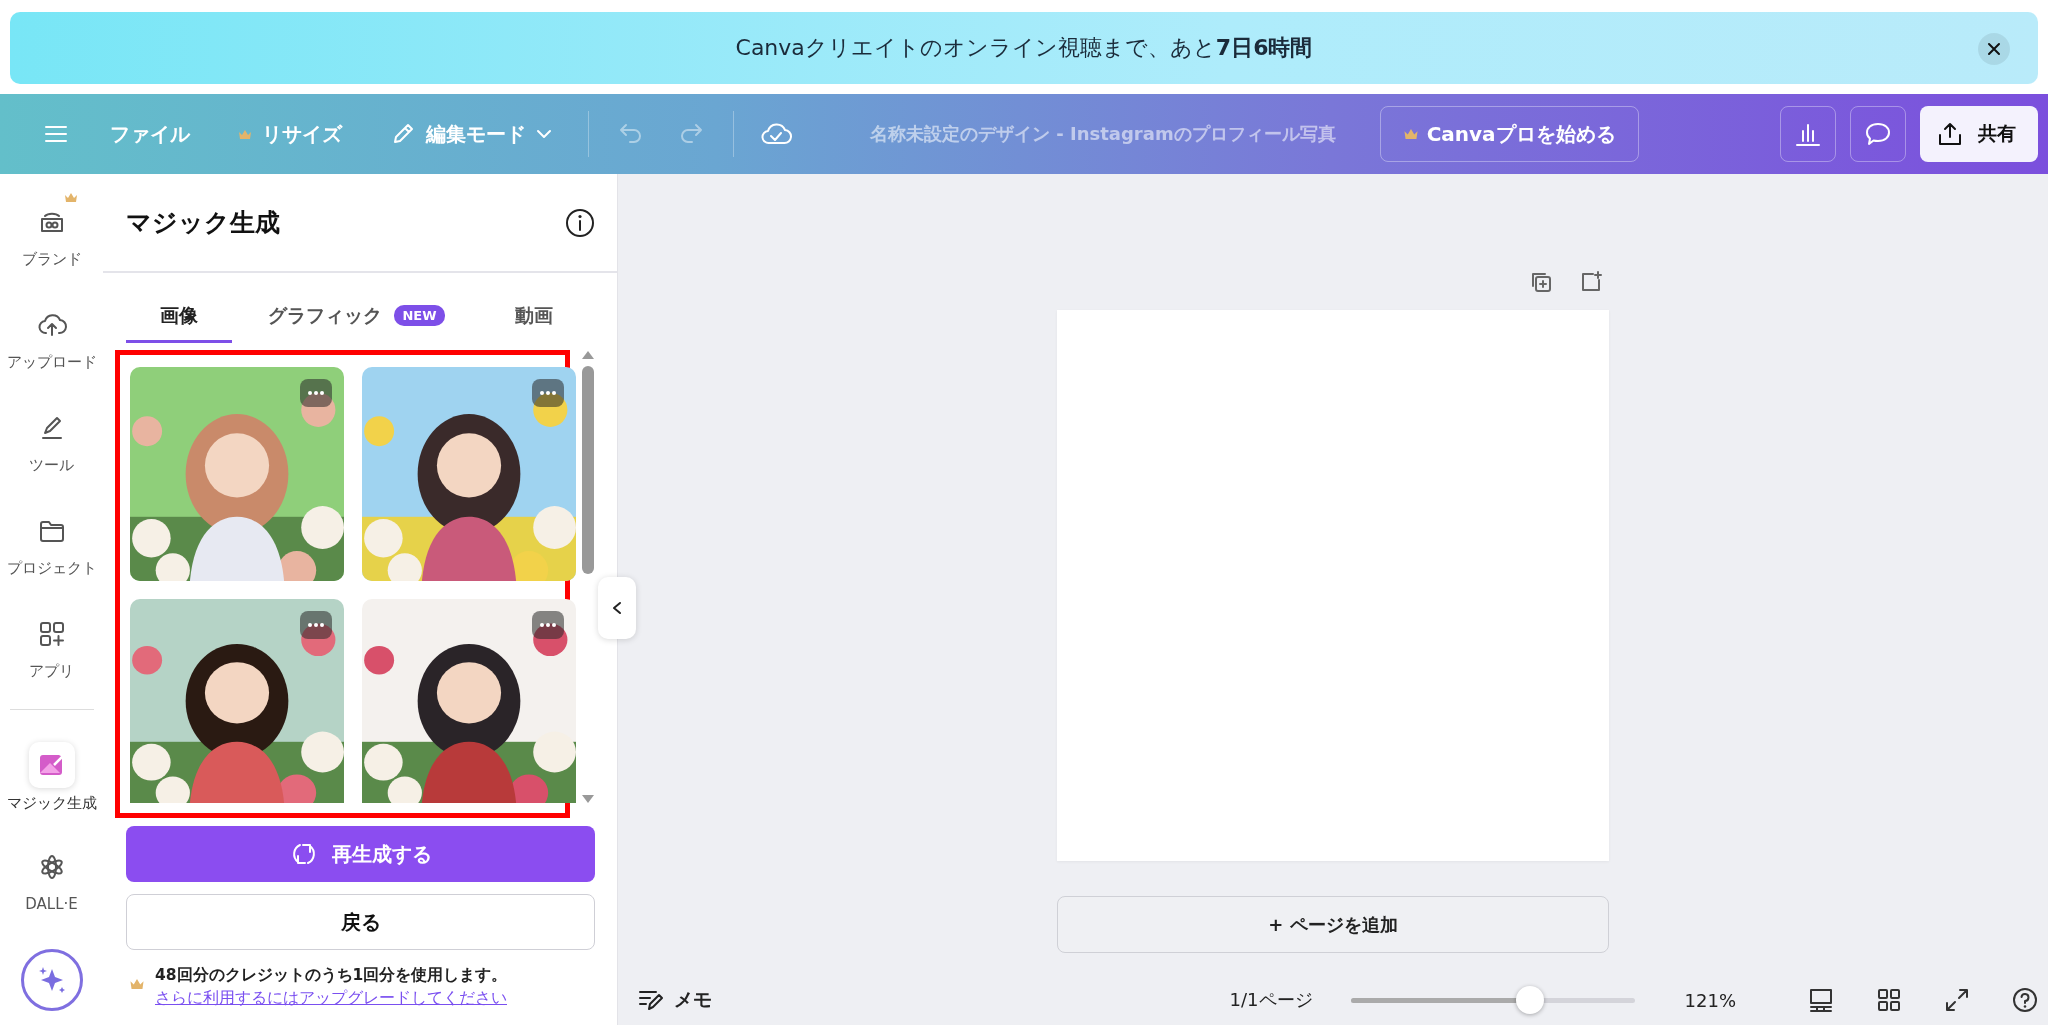 Image resolution: width=2048 pixels, height=1025 pixels. I want to click on chevron-left-icon, so click(617, 608).